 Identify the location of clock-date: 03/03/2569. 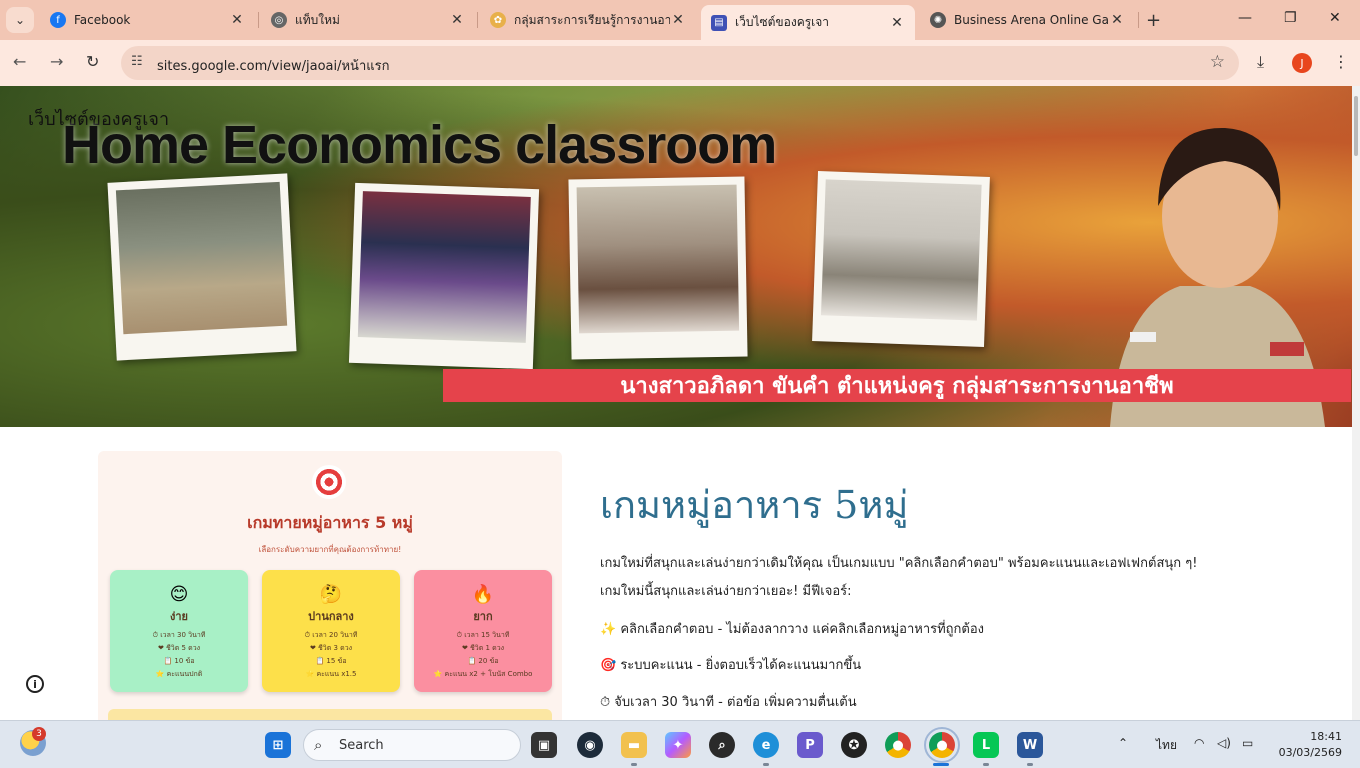
(1310, 752).